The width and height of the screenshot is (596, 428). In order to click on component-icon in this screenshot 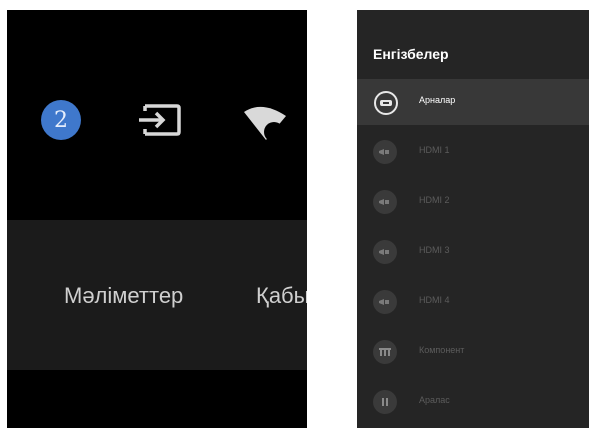, I will do `click(385, 352)`.